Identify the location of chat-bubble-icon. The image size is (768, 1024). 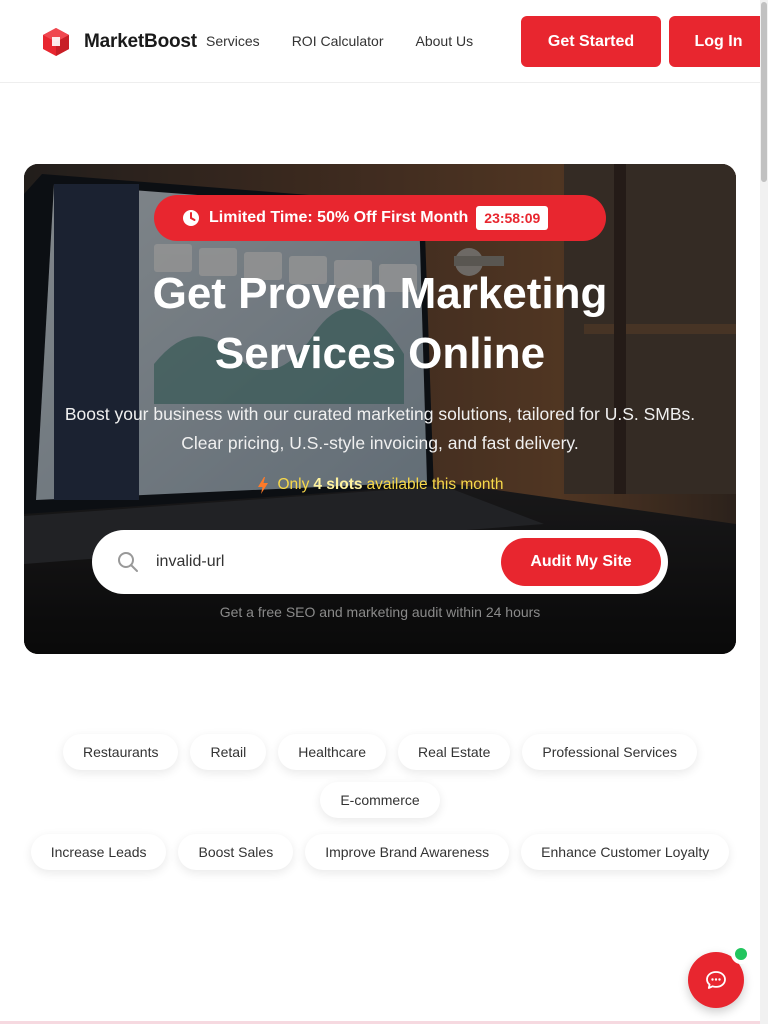
(716, 980).